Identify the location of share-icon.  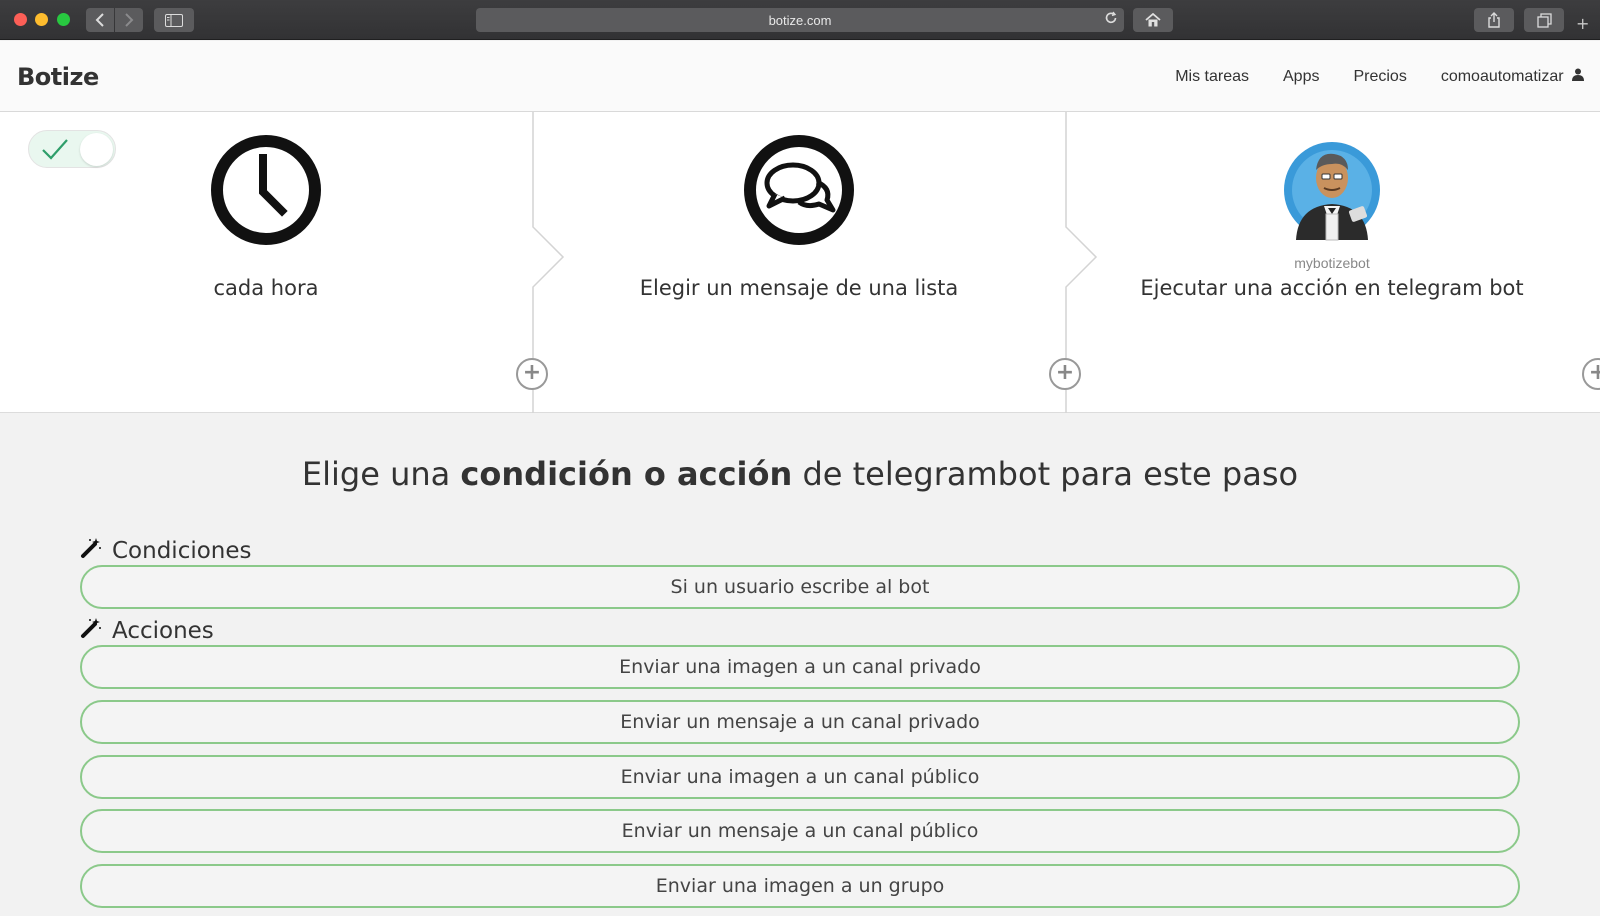
(1494, 20).